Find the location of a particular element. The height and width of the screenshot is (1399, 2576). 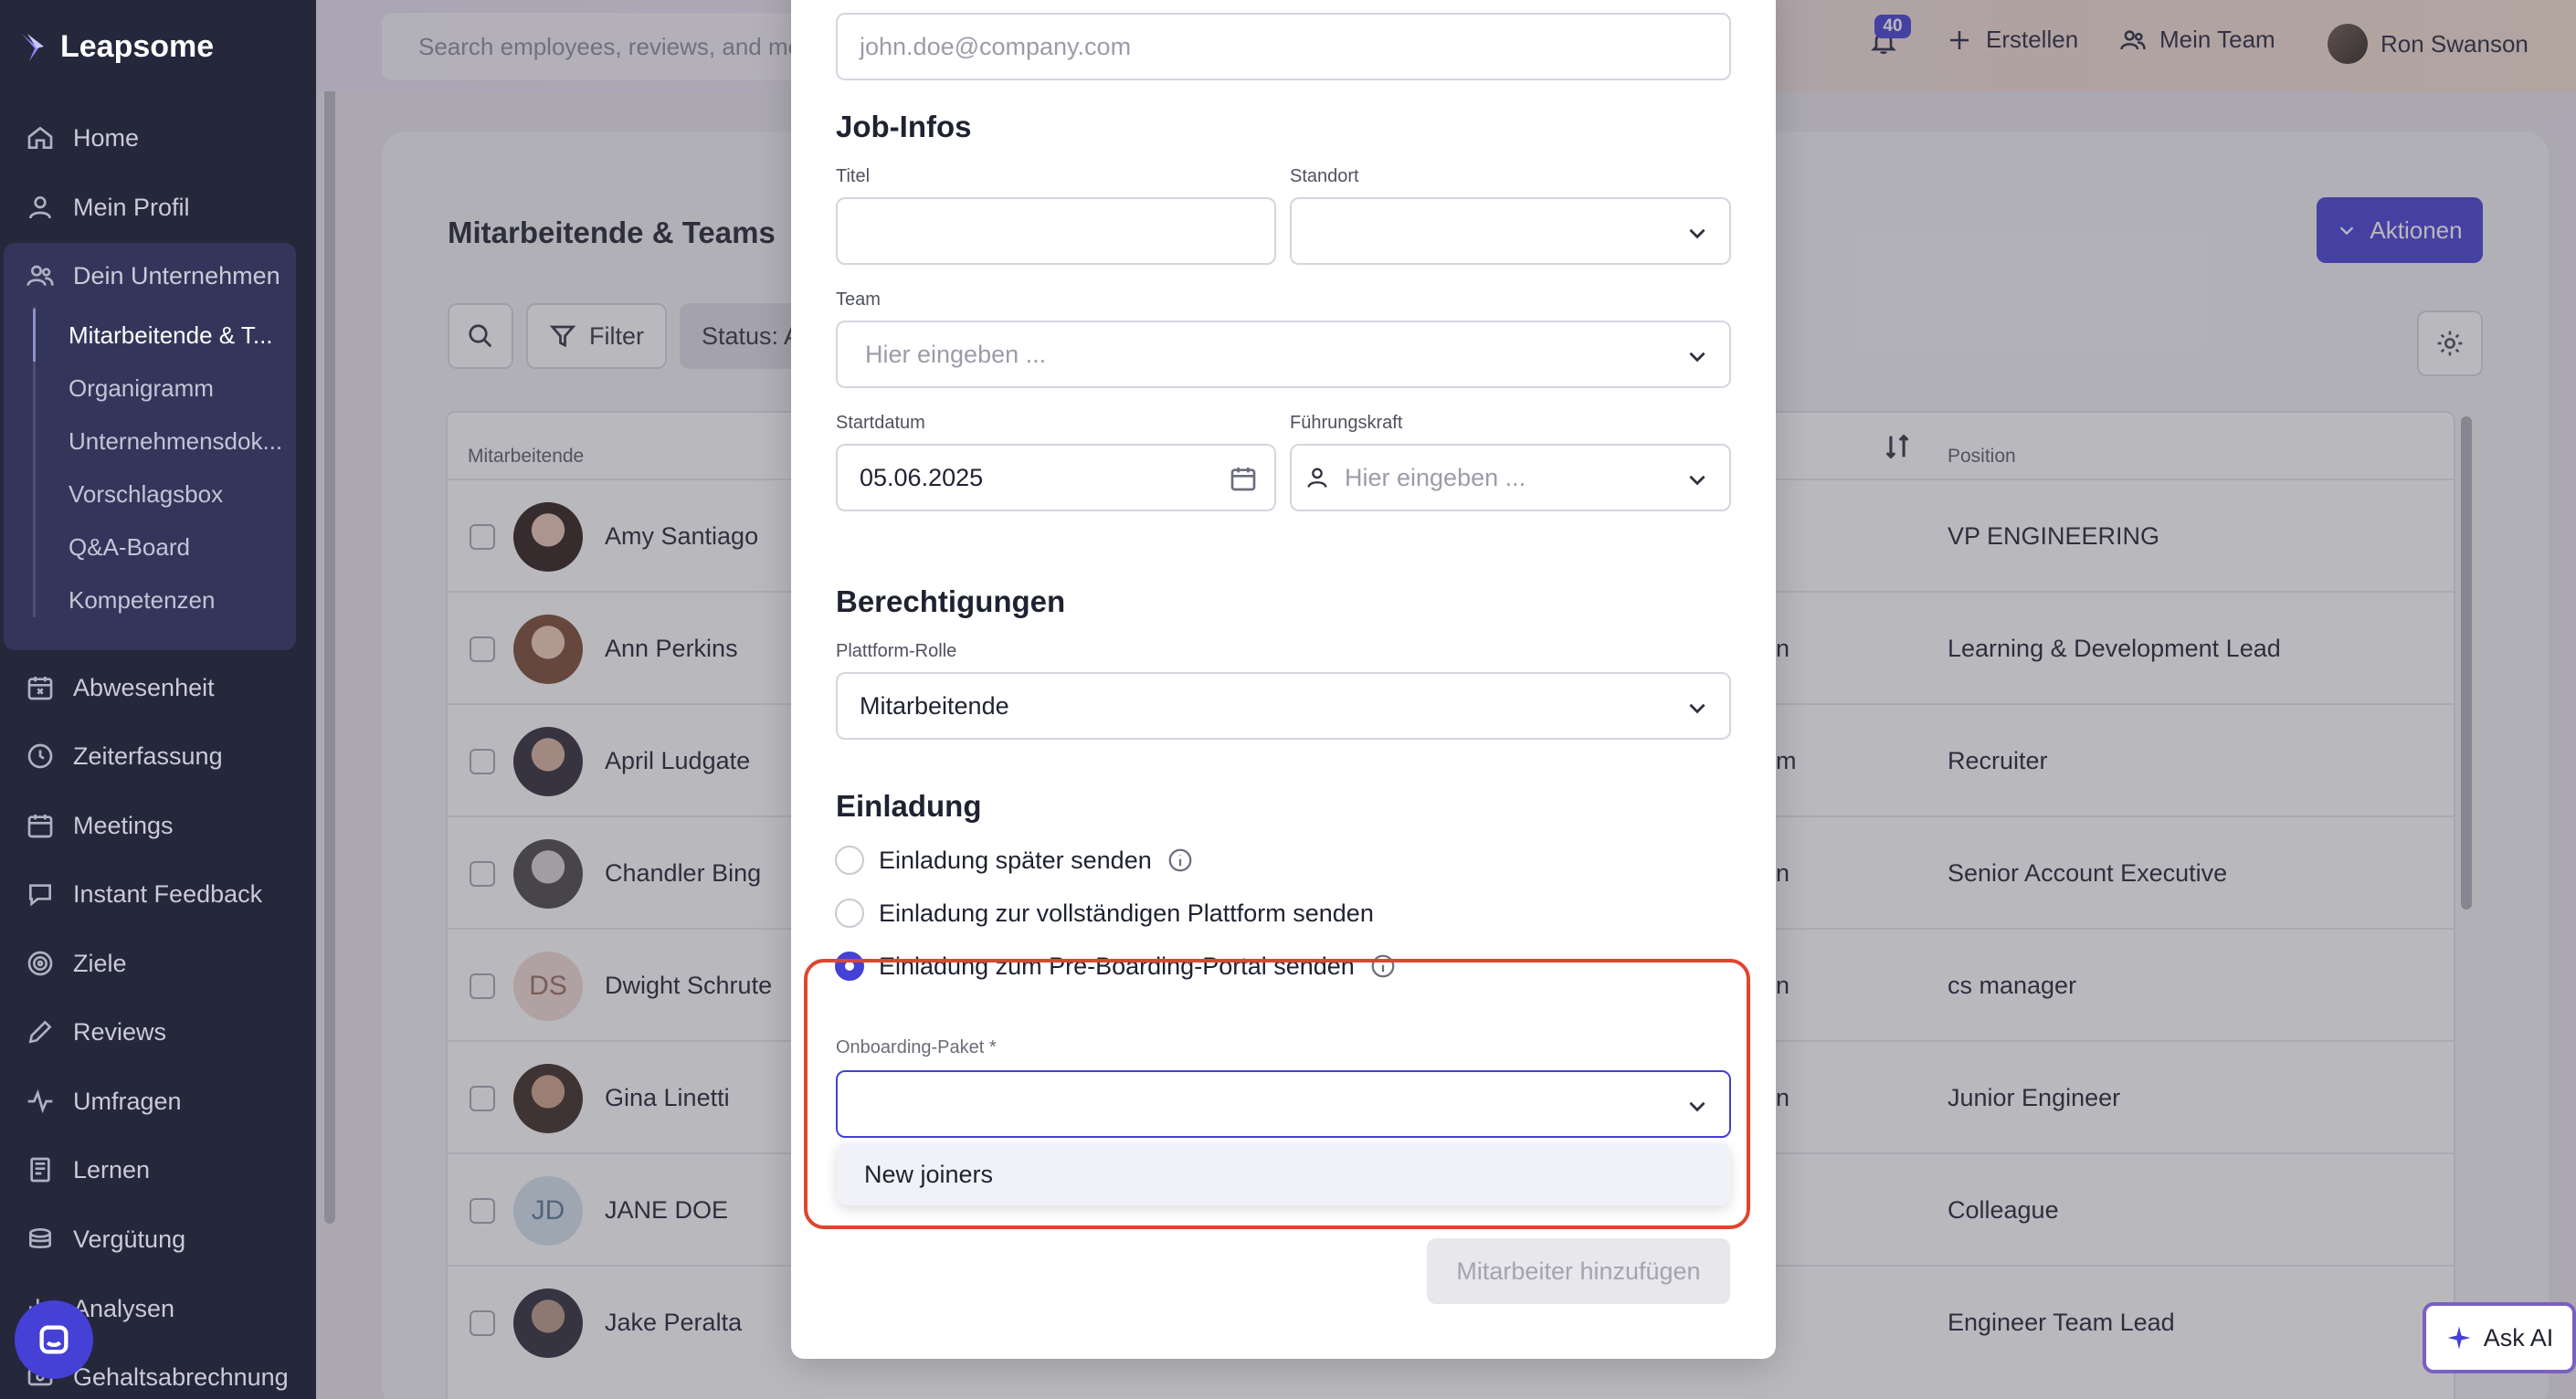

sidebar-item-timetracking: Zeiterfassung is located at coordinates (124, 756).